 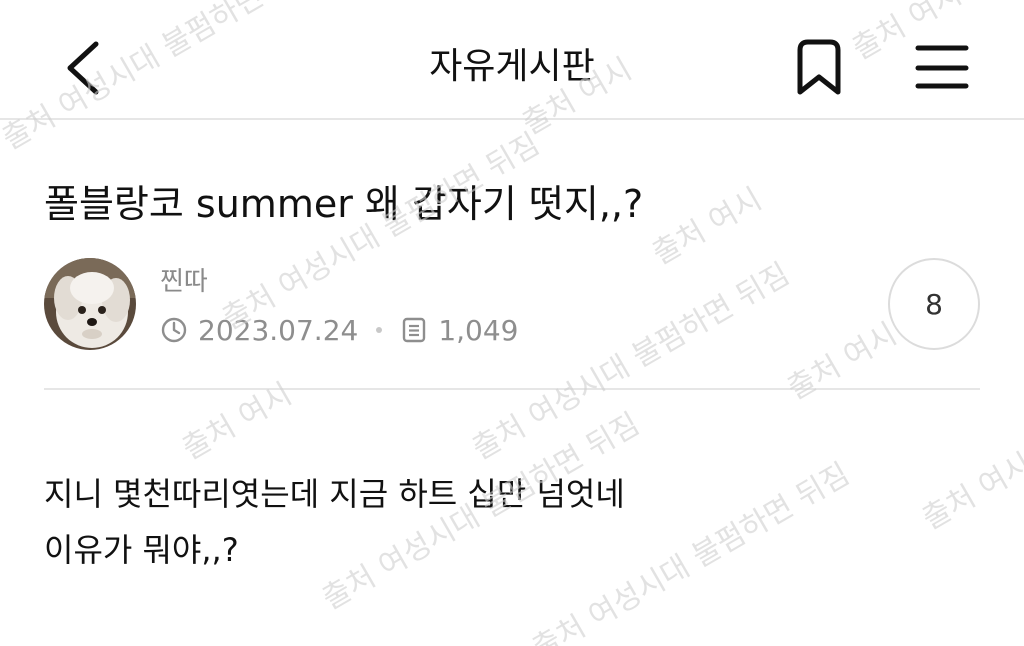 I want to click on hamburger-menu-icon, so click(x=942, y=67).